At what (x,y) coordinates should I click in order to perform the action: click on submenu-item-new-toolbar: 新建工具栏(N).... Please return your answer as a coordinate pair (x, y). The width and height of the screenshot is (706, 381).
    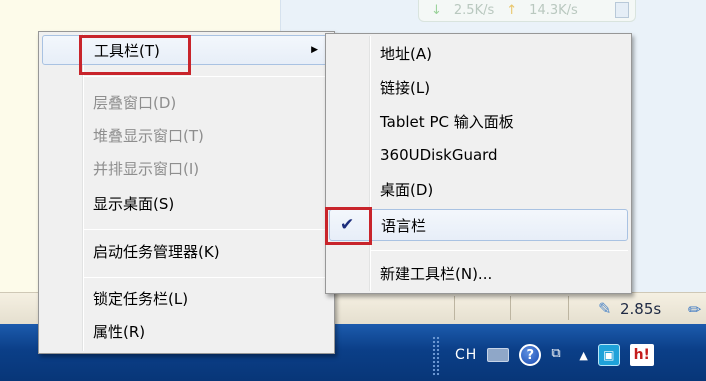
    Looking at the image, I should click on (478, 273).